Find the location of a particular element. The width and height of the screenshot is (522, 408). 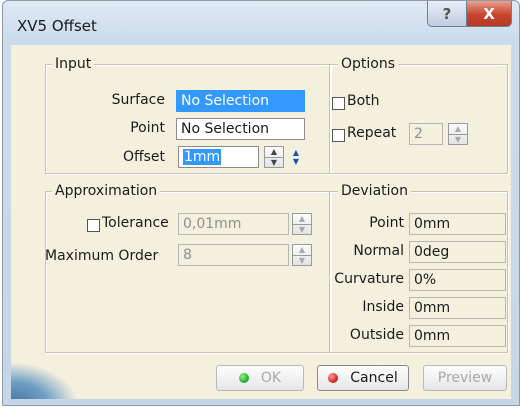

repeat-field: 2 is located at coordinates (426, 134).